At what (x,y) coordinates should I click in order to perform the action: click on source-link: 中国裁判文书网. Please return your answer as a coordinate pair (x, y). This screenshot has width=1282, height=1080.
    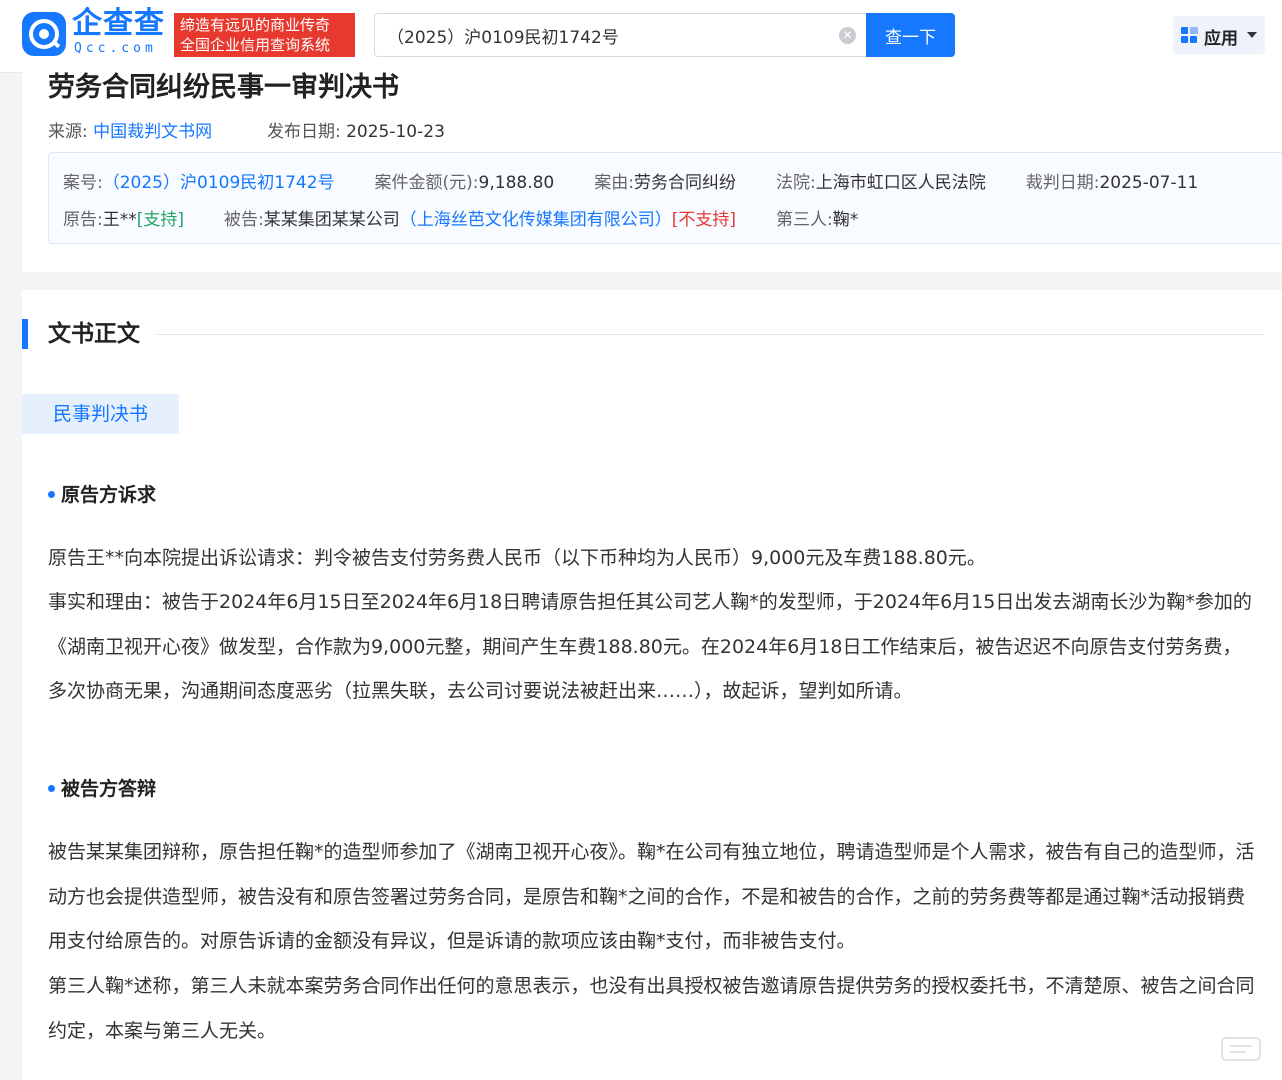
    Looking at the image, I should click on (152, 132).